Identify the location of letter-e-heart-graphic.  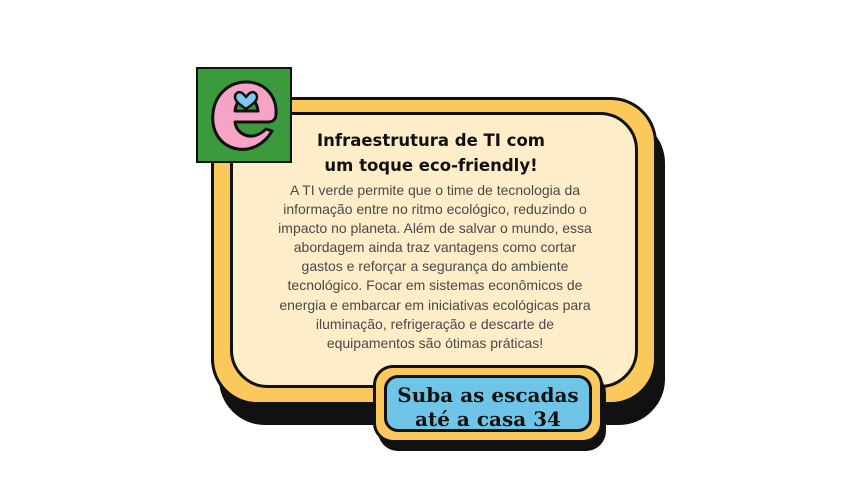
(244, 115).